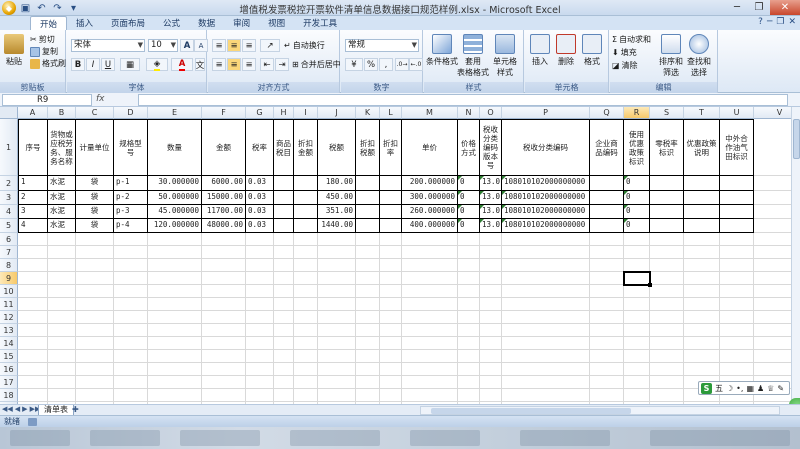 The image size is (800, 449). What do you see at coordinates (241, 23) in the screenshot?
I see `tab-review: 审阅` at bounding box center [241, 23].